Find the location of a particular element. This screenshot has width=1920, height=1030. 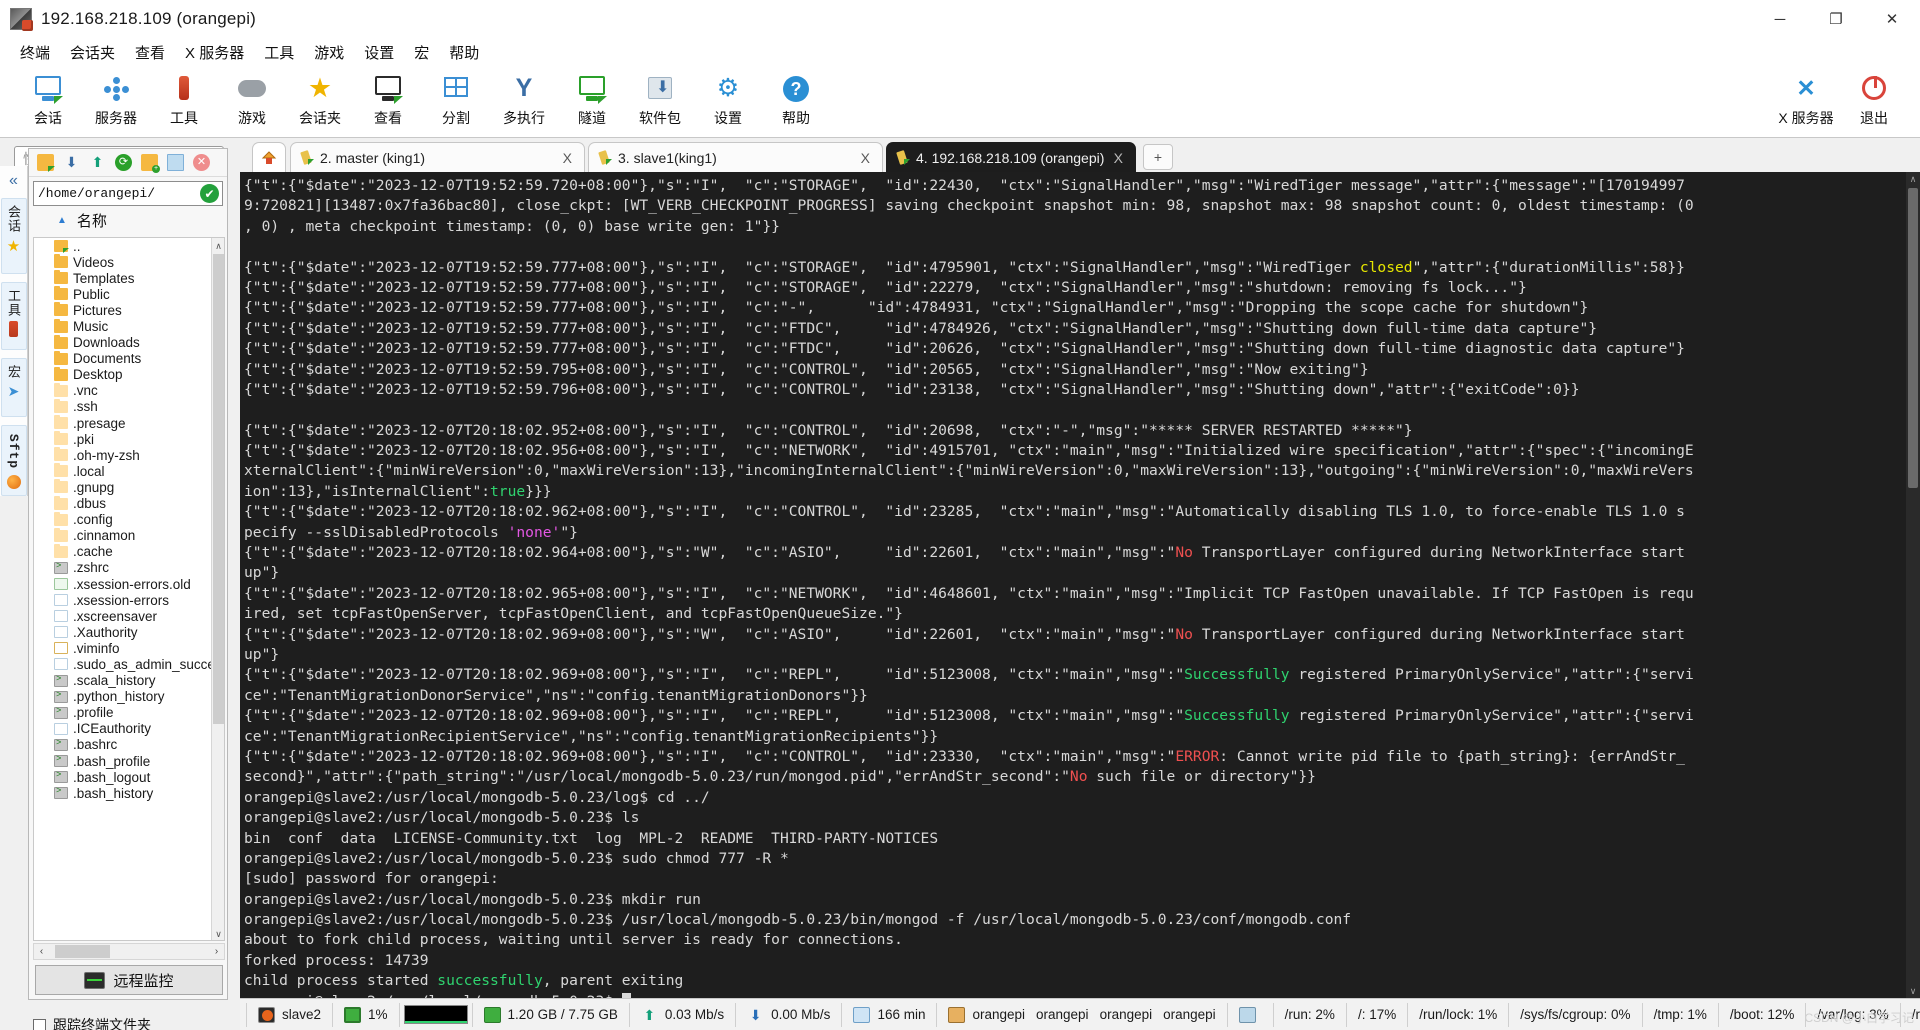

toolbar-button-6: 分割 is located at coordinates (456, 99).